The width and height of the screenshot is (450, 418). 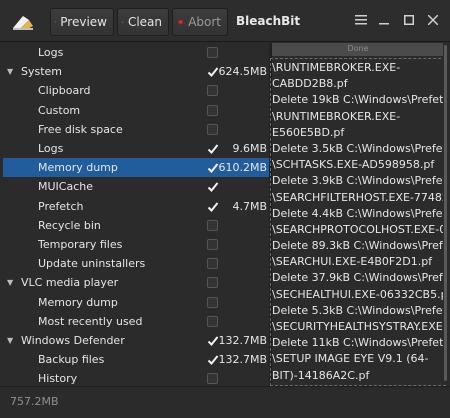 I want to click on log-line: Delete 37.9kB C:\Windows\Prefetch, so click(x=357, y=278).